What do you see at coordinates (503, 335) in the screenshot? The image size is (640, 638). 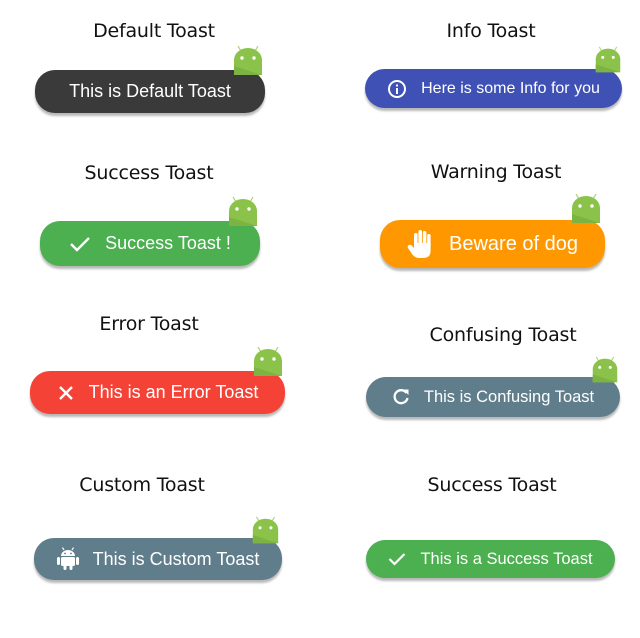 I see `caption-confusing-toast: Confusing Toast` at bounding box center [503, 335].